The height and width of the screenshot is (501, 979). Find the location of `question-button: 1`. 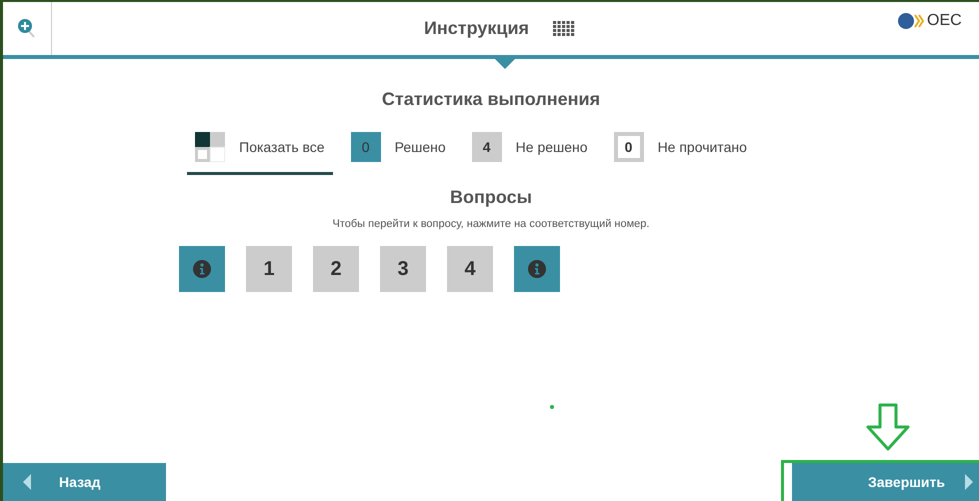

question-button: 1 is located at coordinates (269, 269).